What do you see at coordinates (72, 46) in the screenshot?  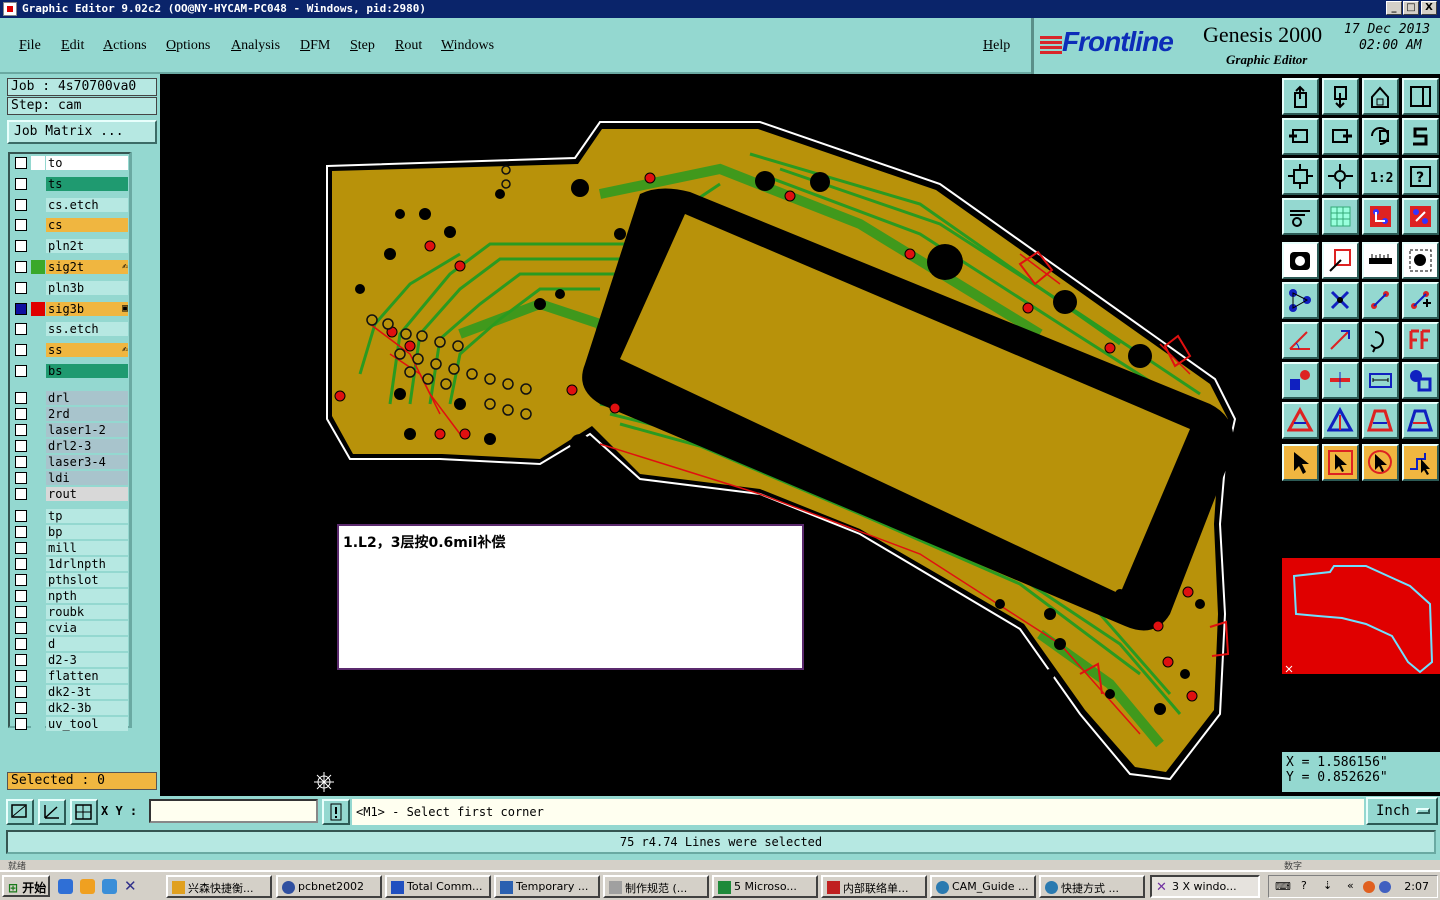 I see `menu-edit: Edit` at bounding box center [72, 46].